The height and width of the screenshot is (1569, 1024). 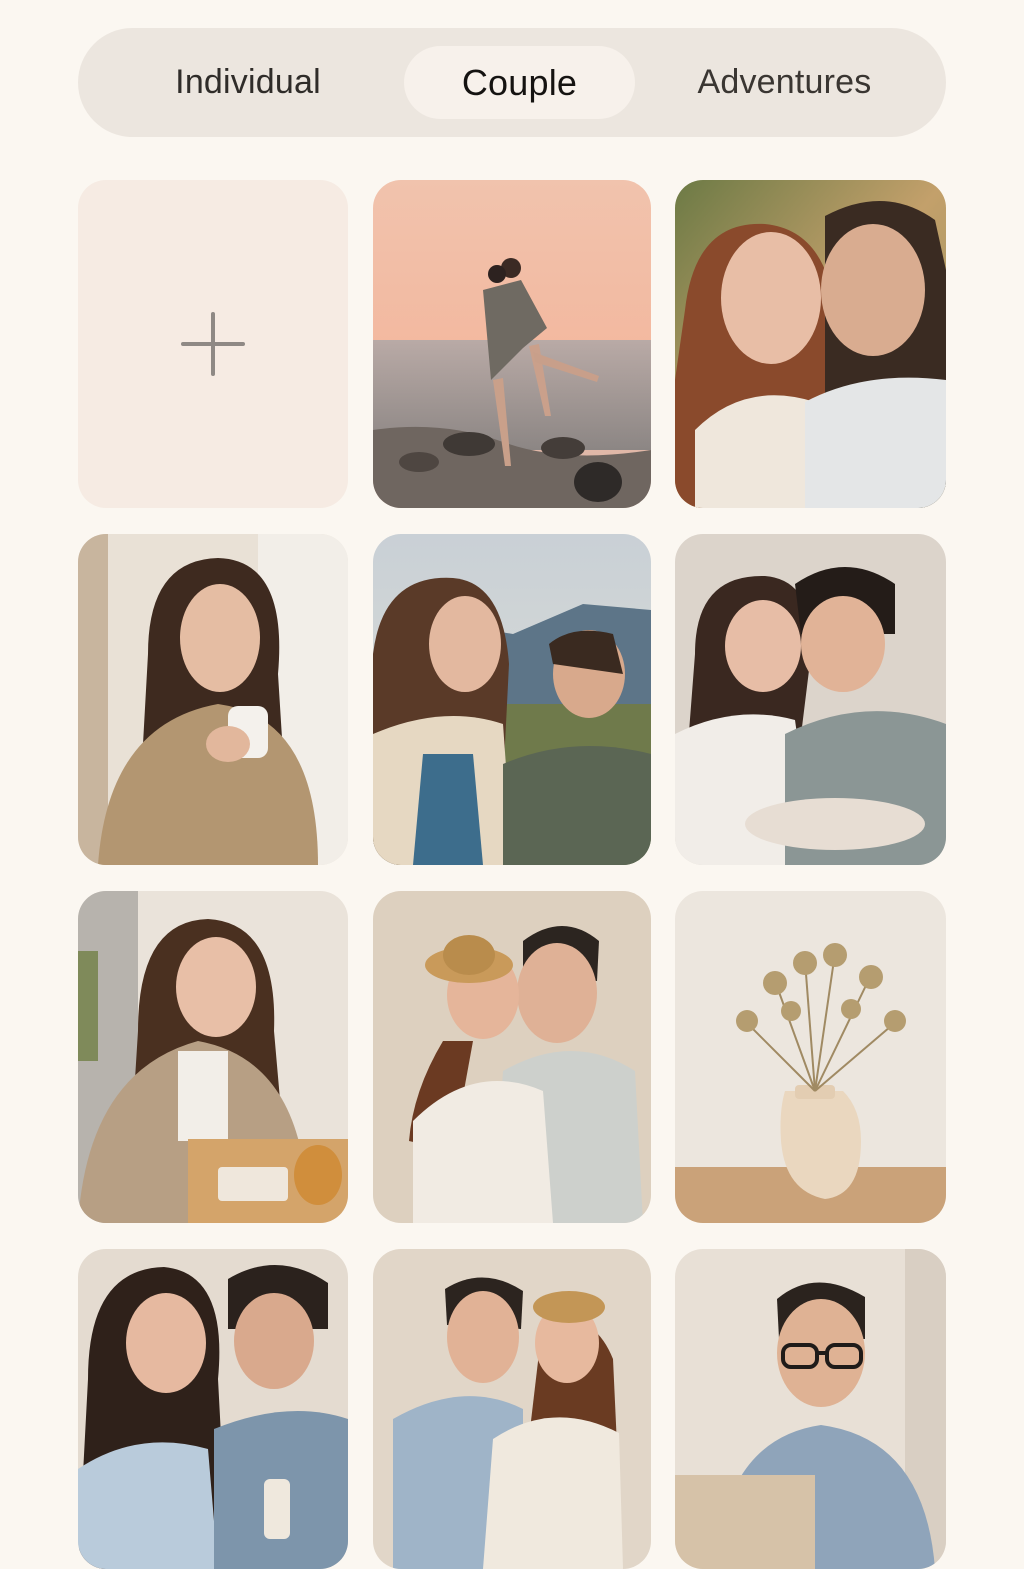 I want to click on photo-man-with-laptop, so click(x=810, y=1409).